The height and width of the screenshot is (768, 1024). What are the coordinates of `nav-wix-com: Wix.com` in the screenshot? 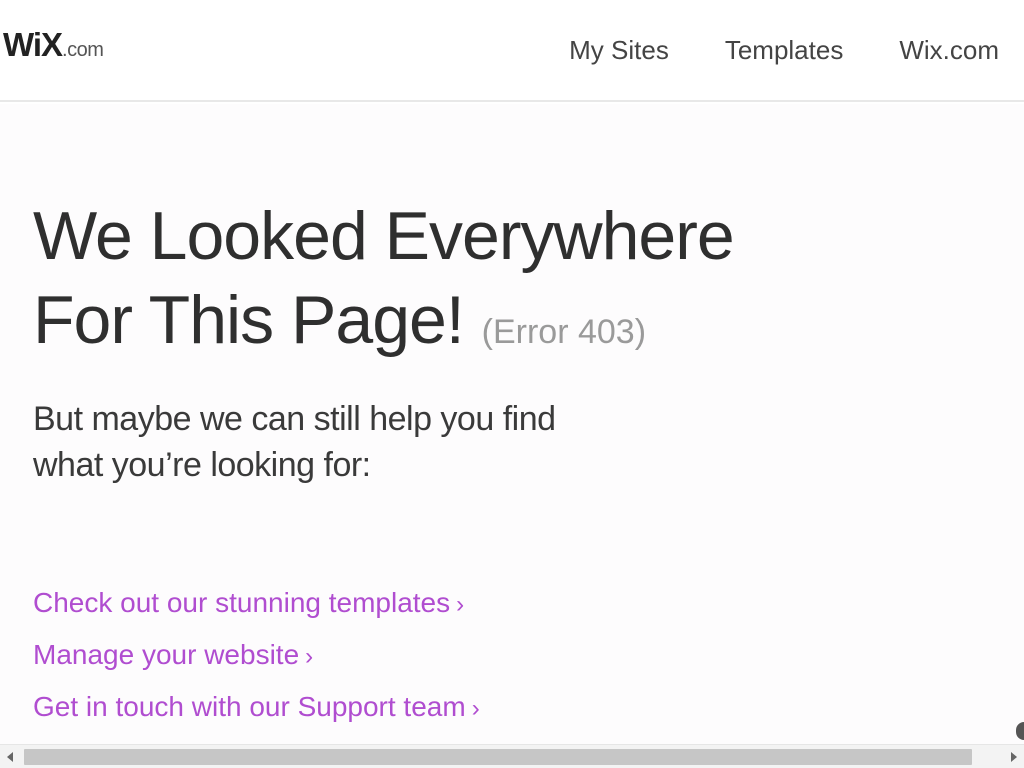 It's located at (949, 50).